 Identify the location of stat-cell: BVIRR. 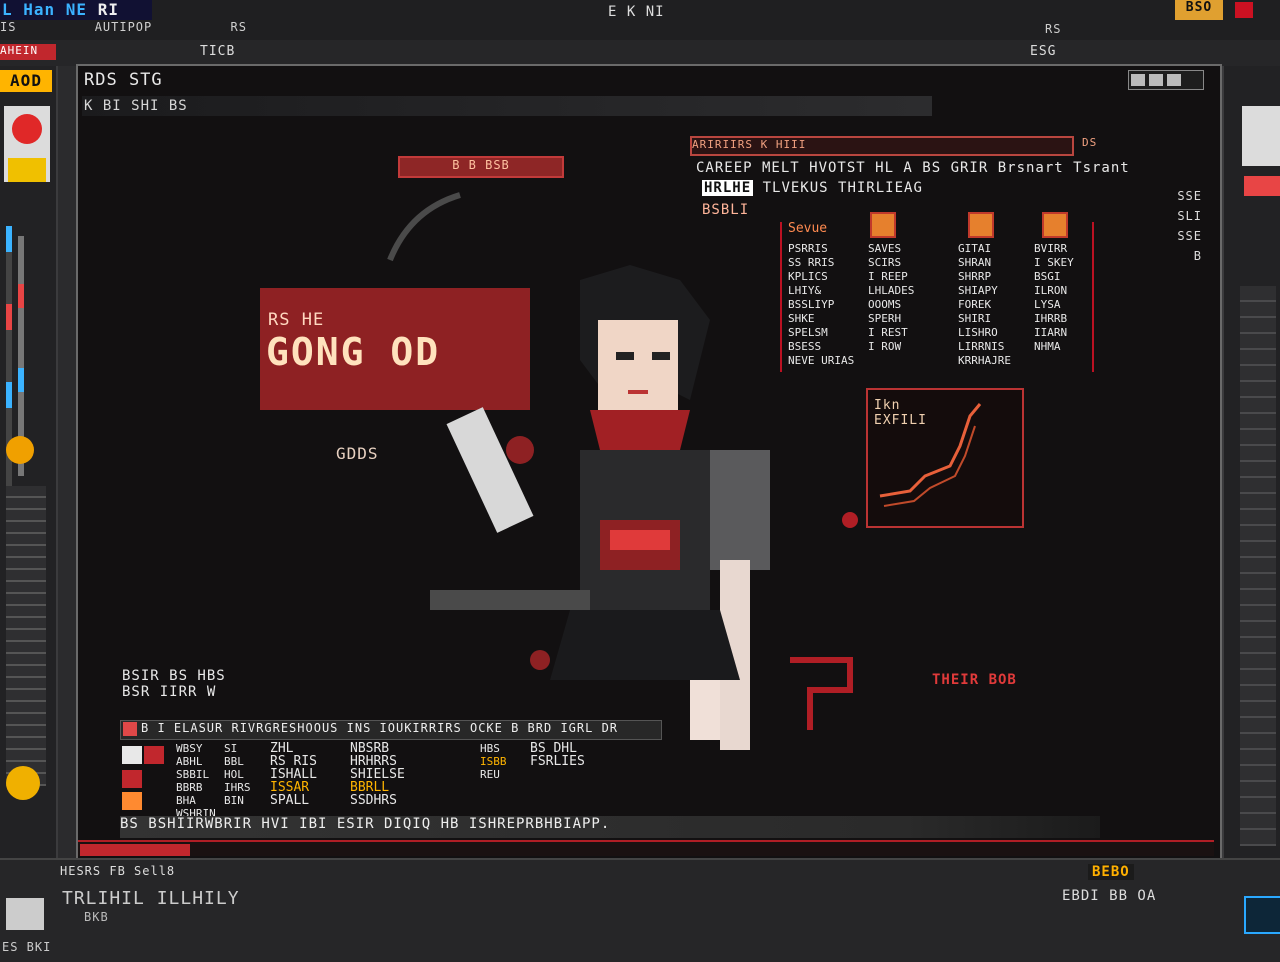
(1051, 248).